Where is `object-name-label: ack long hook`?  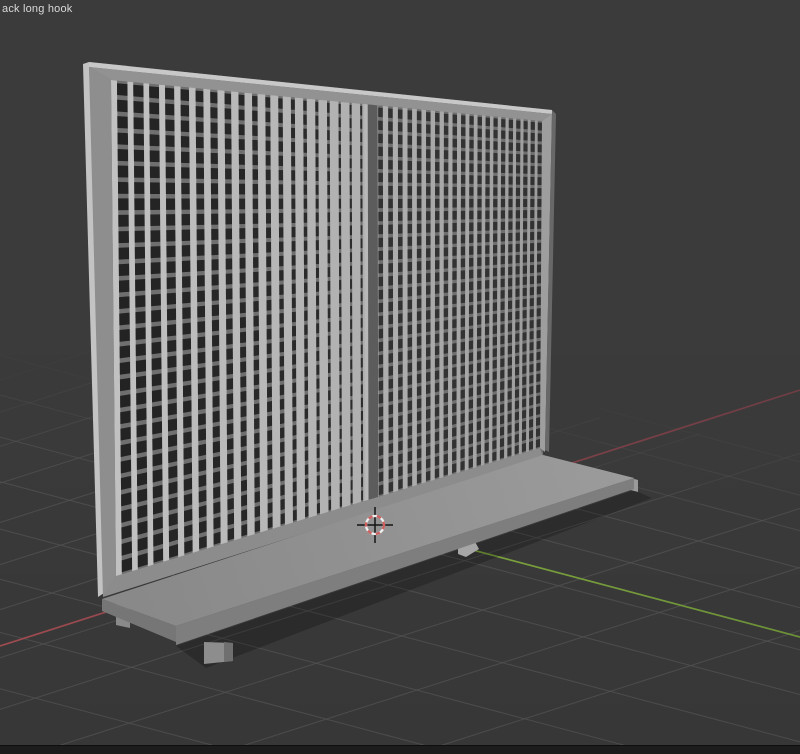
object-name-label: ack long hook is located at coordinates (37, 9).